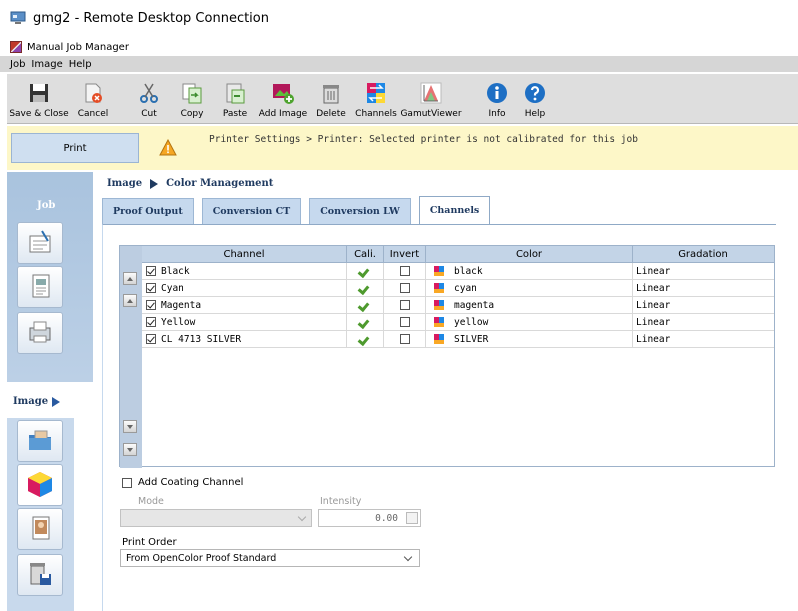  I want to click on color-management-button, so click(40, 485).